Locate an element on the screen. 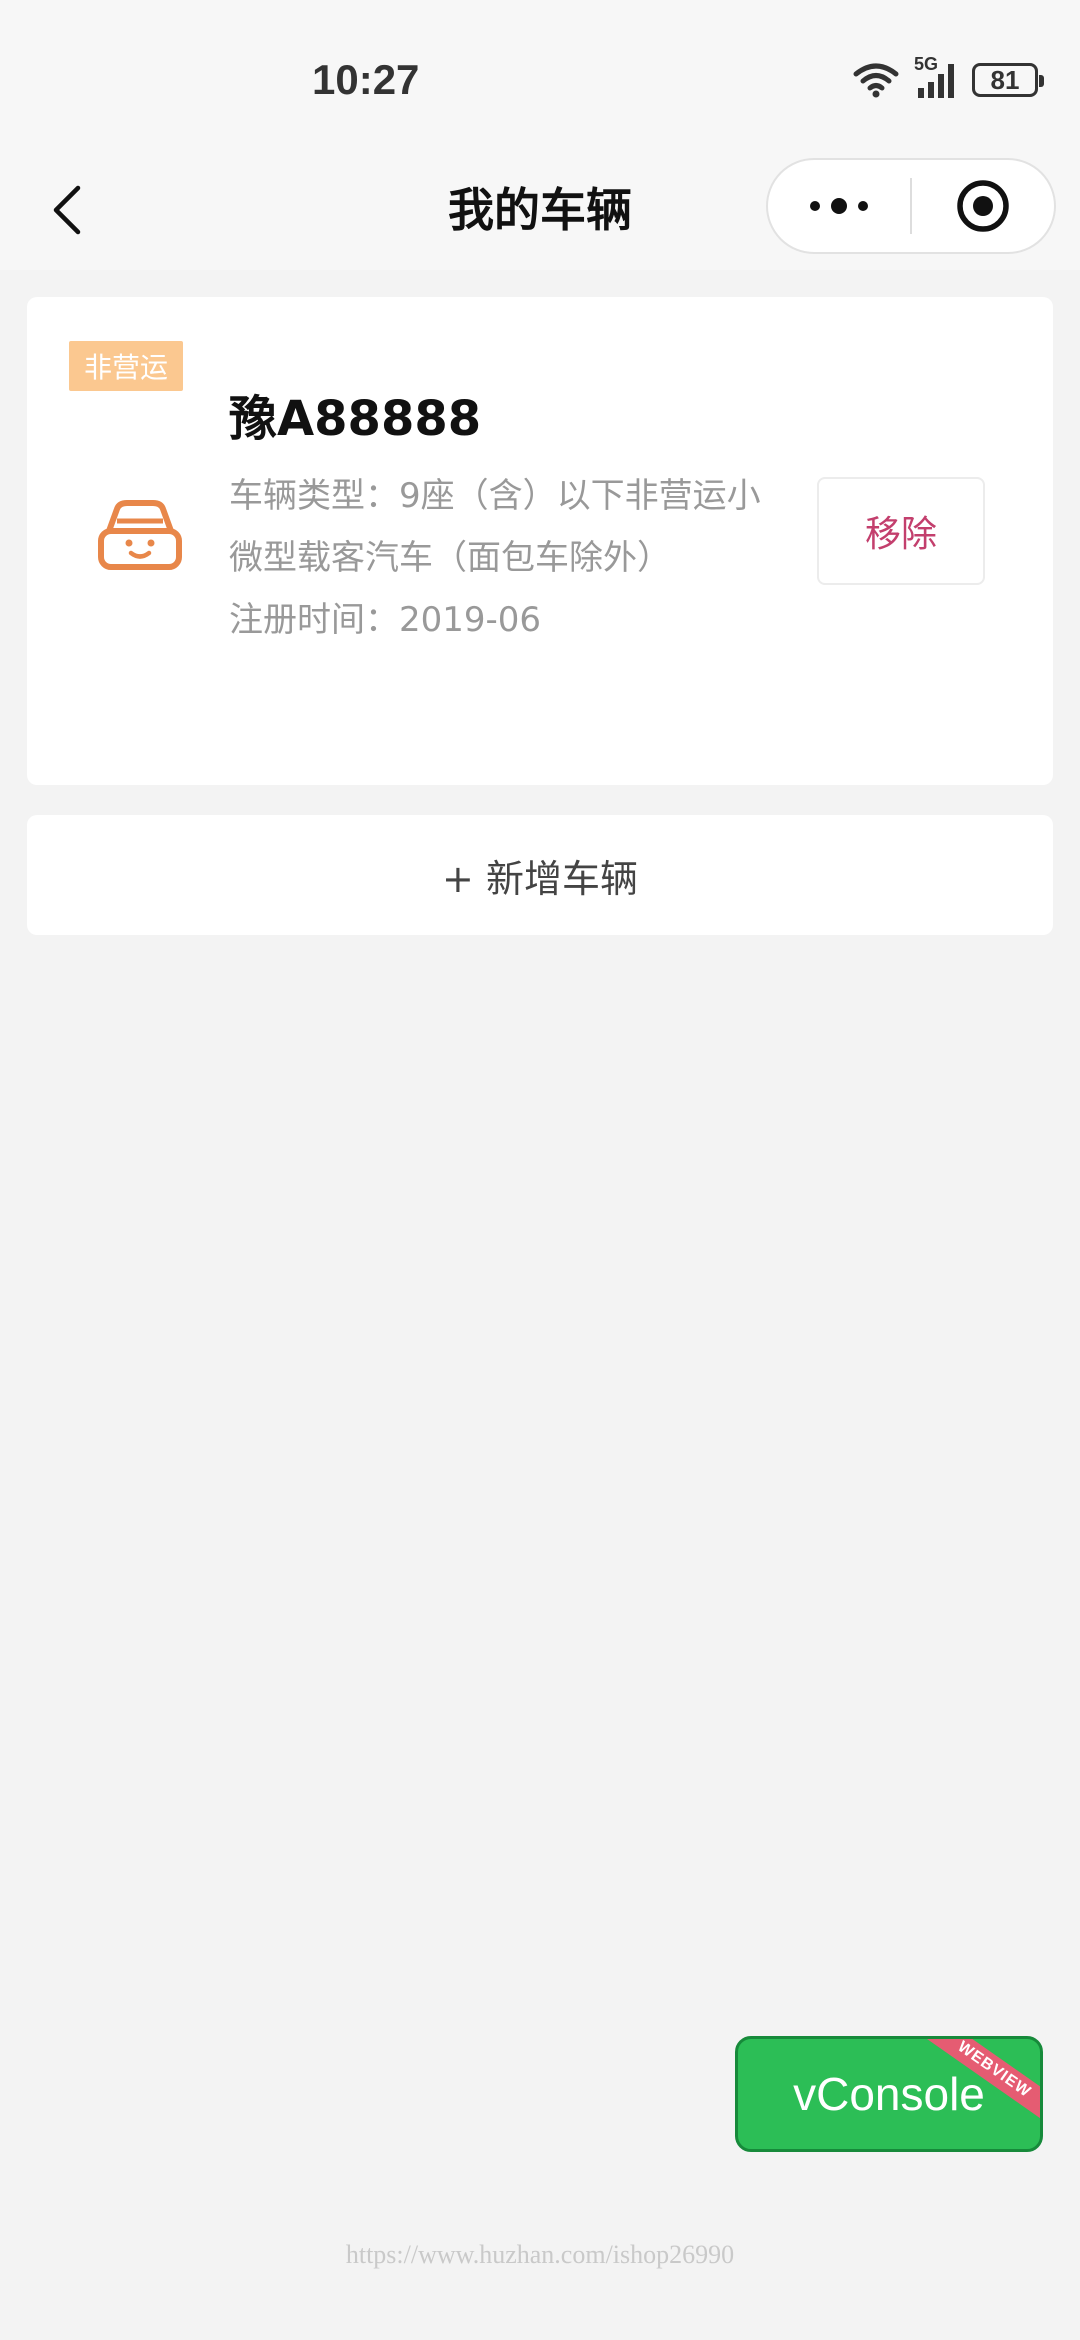 This screenshot has height=2340, width=1080. more-button is located at coordinates (839, 206).